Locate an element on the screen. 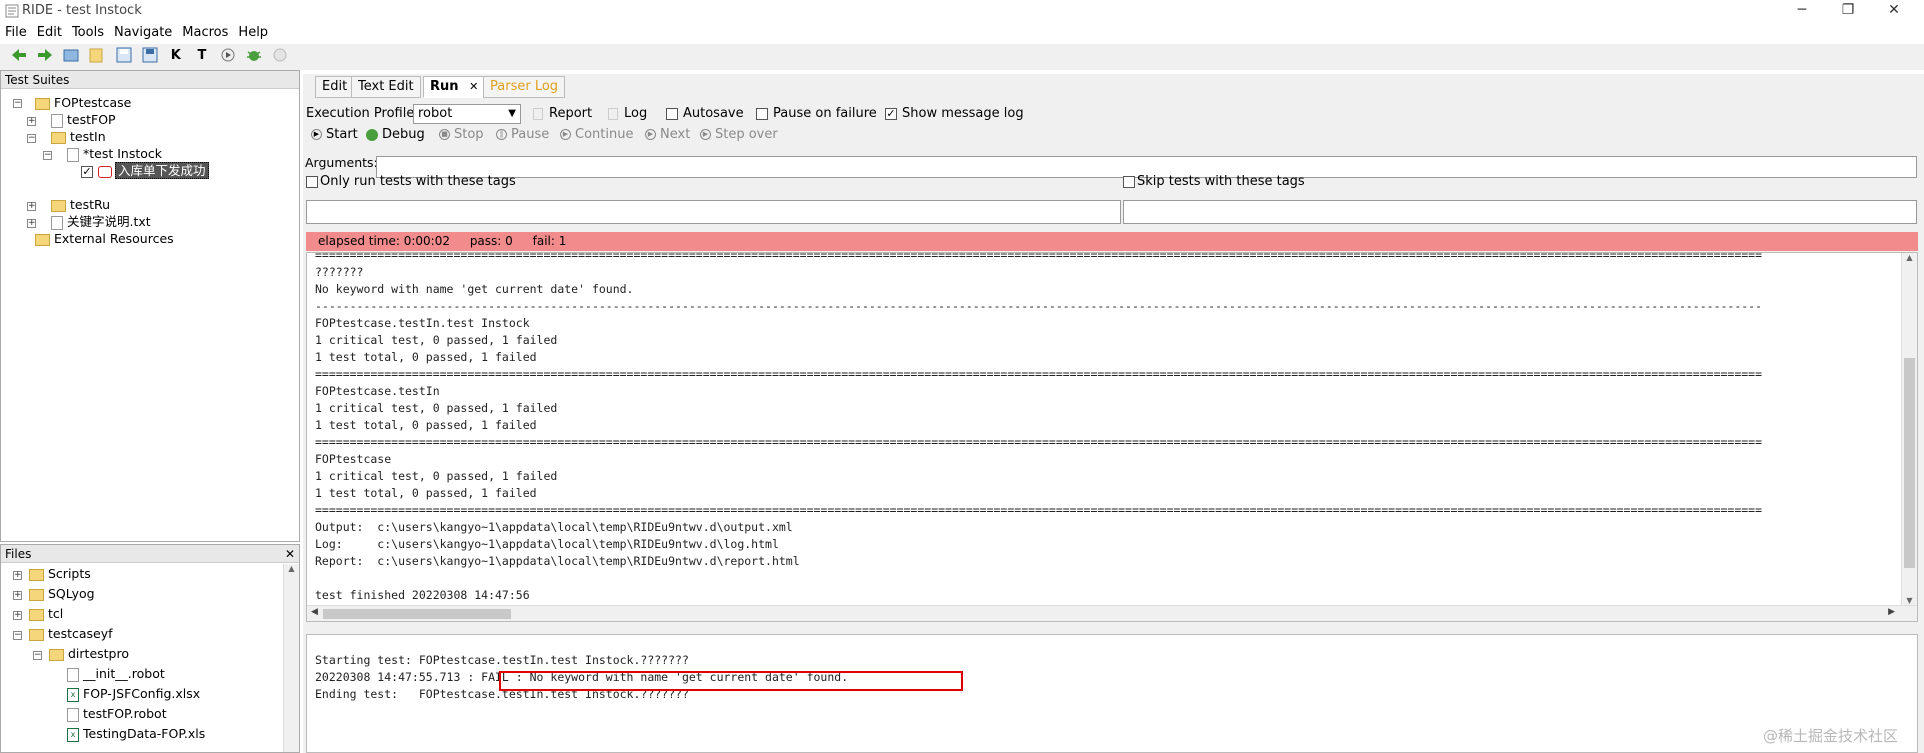  forward-arrow-icon is located at coordinates (45, 56).